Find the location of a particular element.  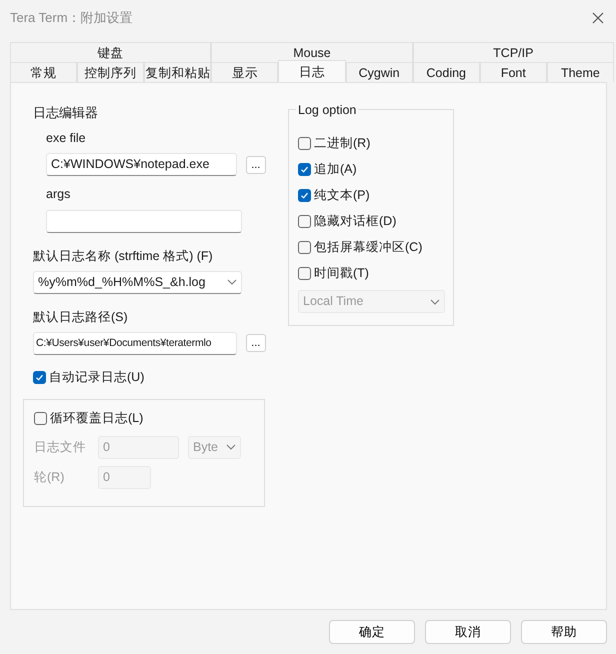

field-label: exe file is located at coordinates (66, 138).